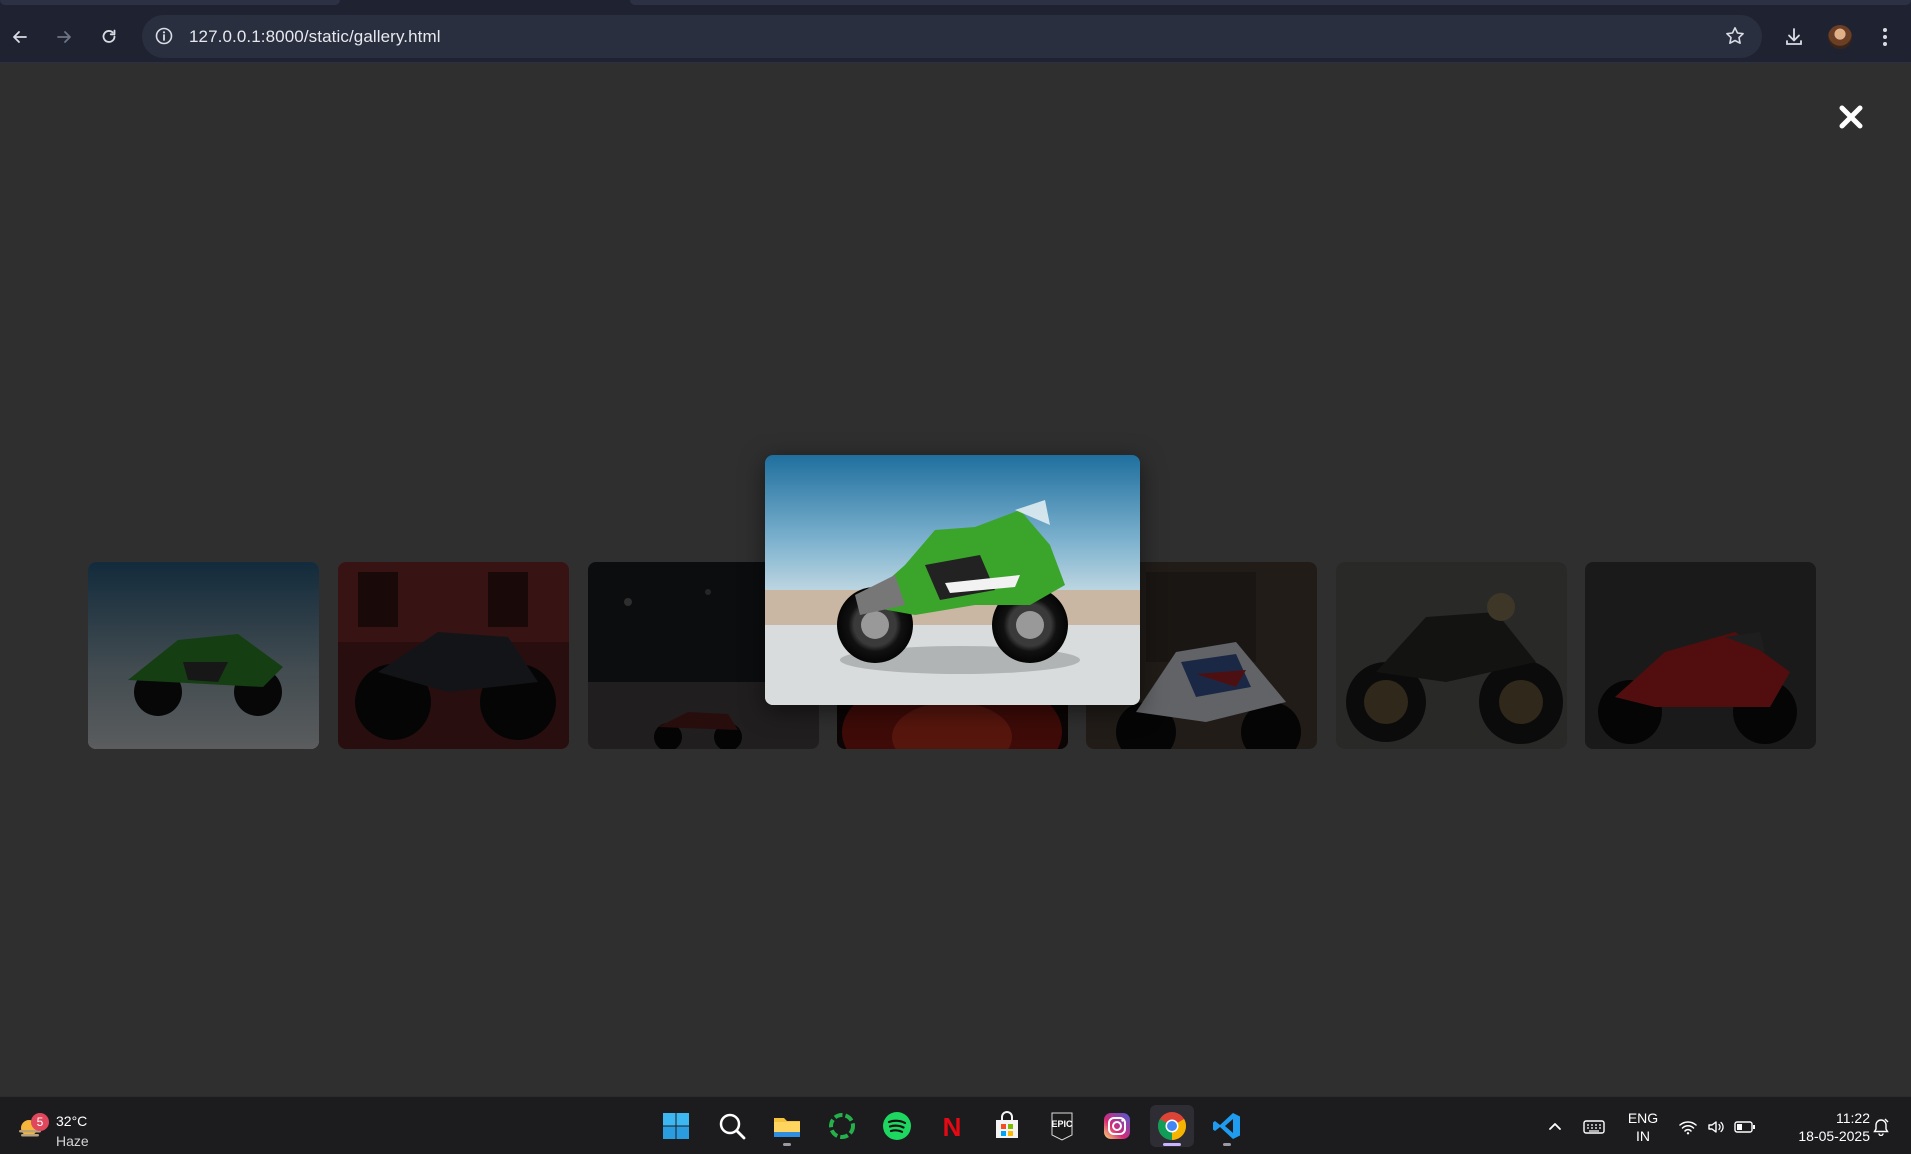 This screenshot has width=1911, height=1154. What do you see at coordinates (1821, 1127) in the screenshot?
I see `system-clock: 11:22 18-05-2025` at bounding box center [1821, 1127].